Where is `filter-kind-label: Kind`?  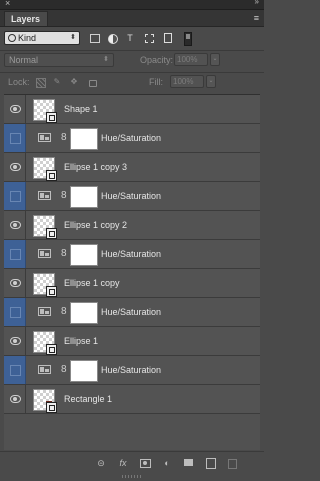
filter-kind-label: Kind is located at coordinates (27, 38).